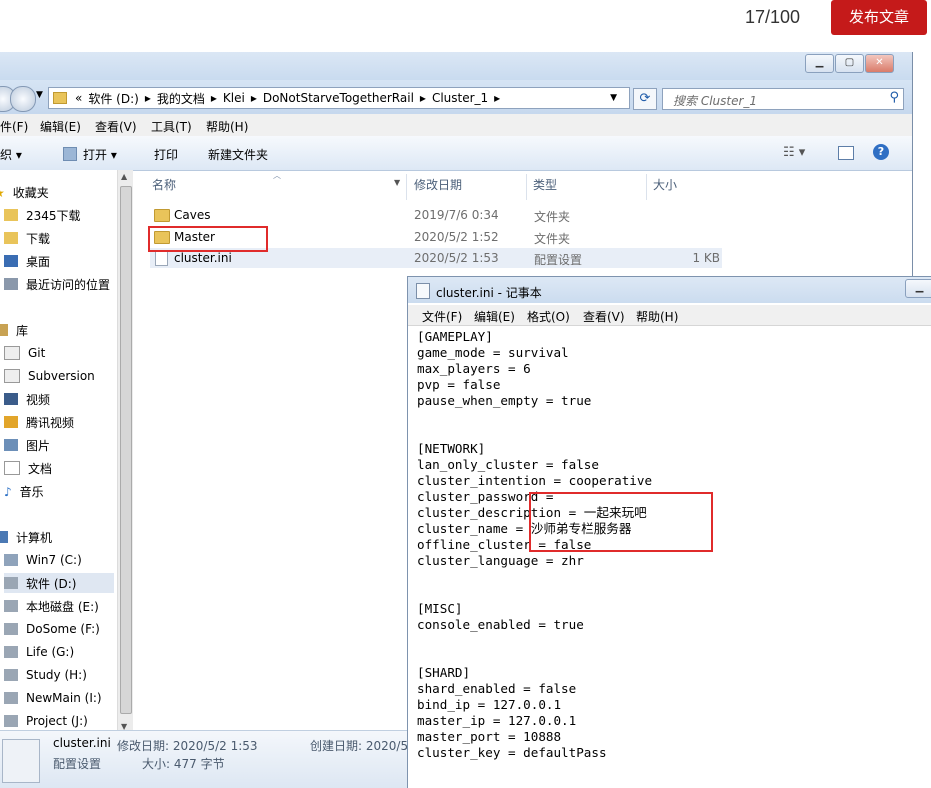 This screenshot has height=788, width=931. Describe the element at coordinates (162, 215) in the screenshot. I see `folder-icon` at that location.